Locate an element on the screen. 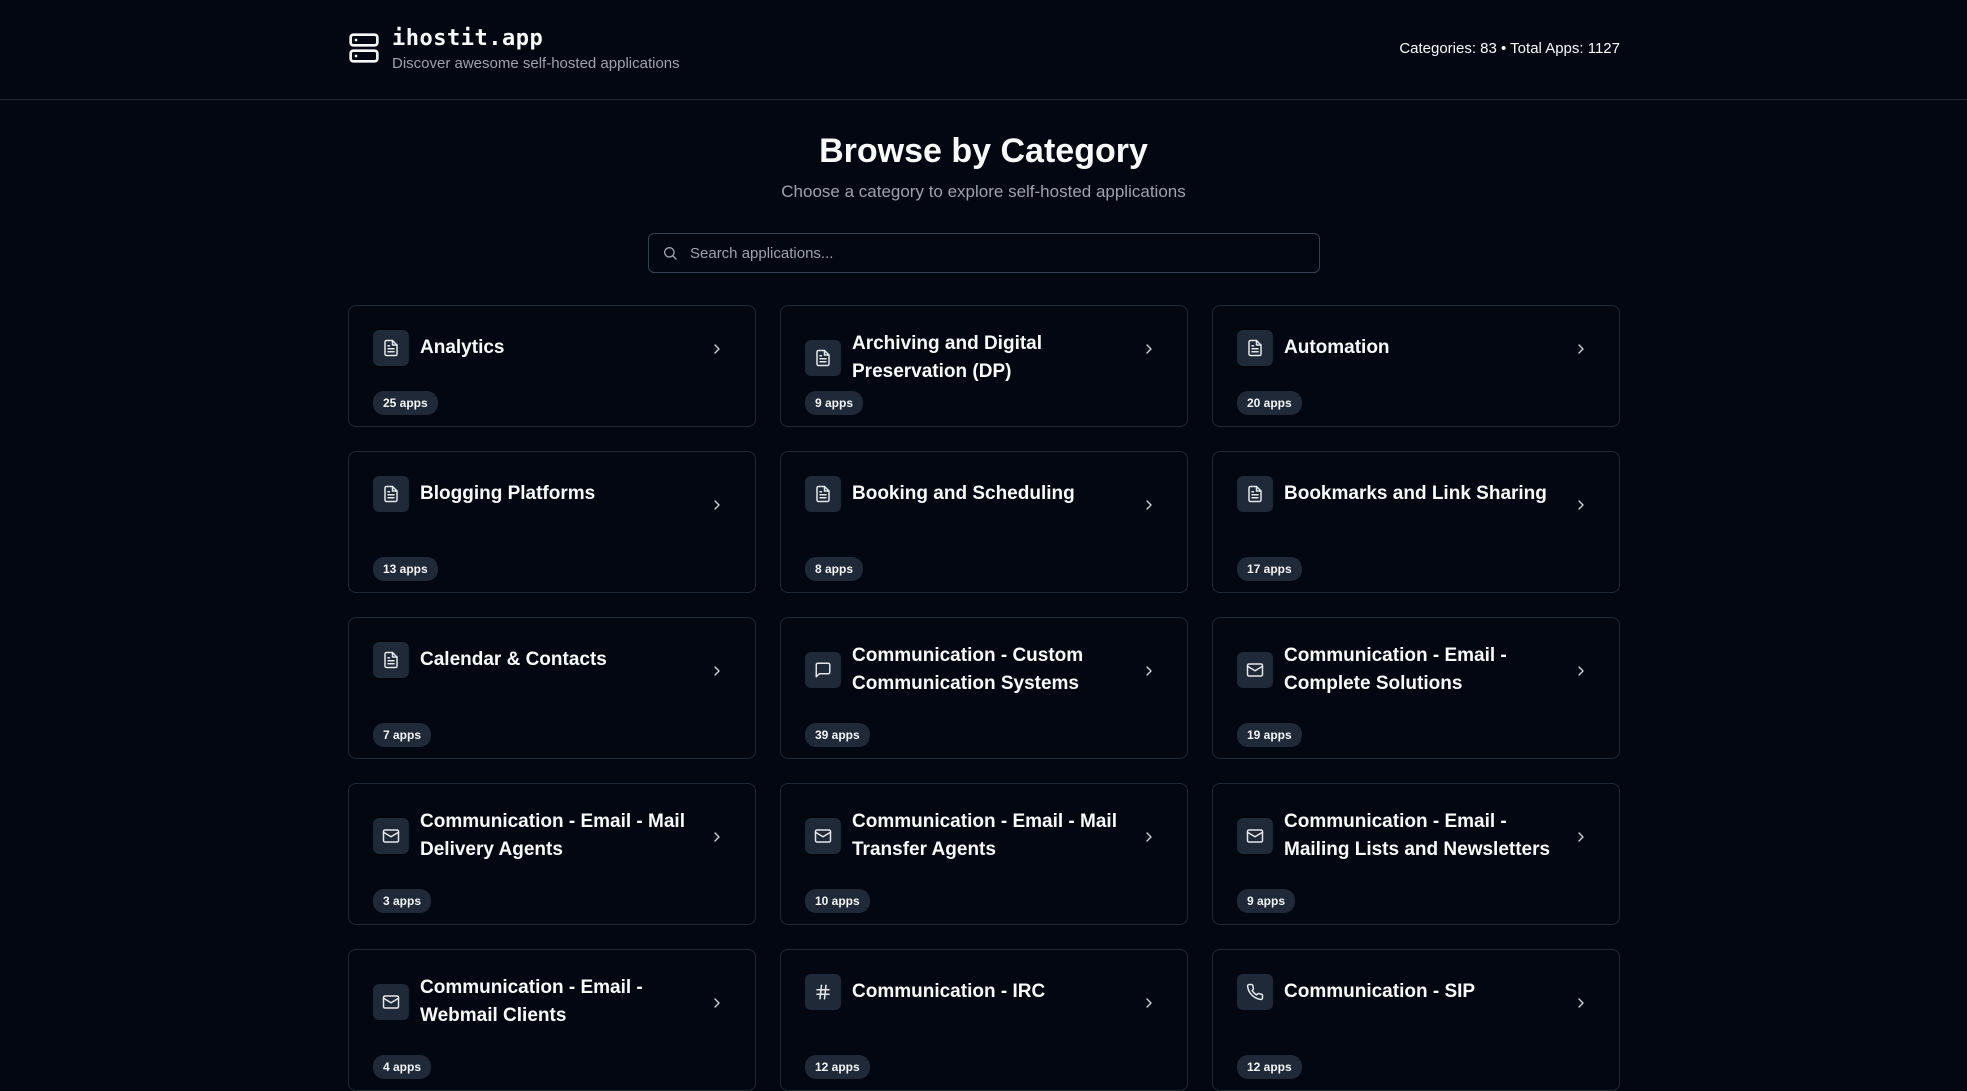  category-card-header: Communication - IRC is located at coordinates (984, 992).